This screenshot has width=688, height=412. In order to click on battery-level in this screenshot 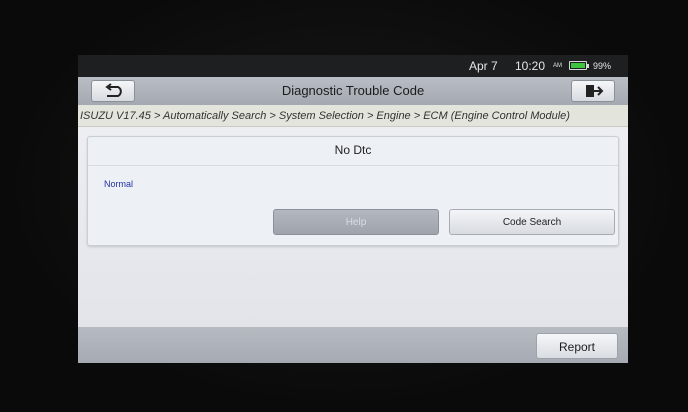, I will do `click(578, 65)`.